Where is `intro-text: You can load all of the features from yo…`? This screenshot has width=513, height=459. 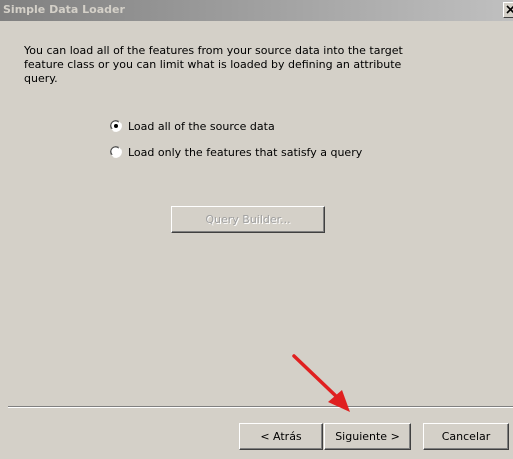
intro-text: You can load all of the features from yo… is located at coordinates (213, 64).